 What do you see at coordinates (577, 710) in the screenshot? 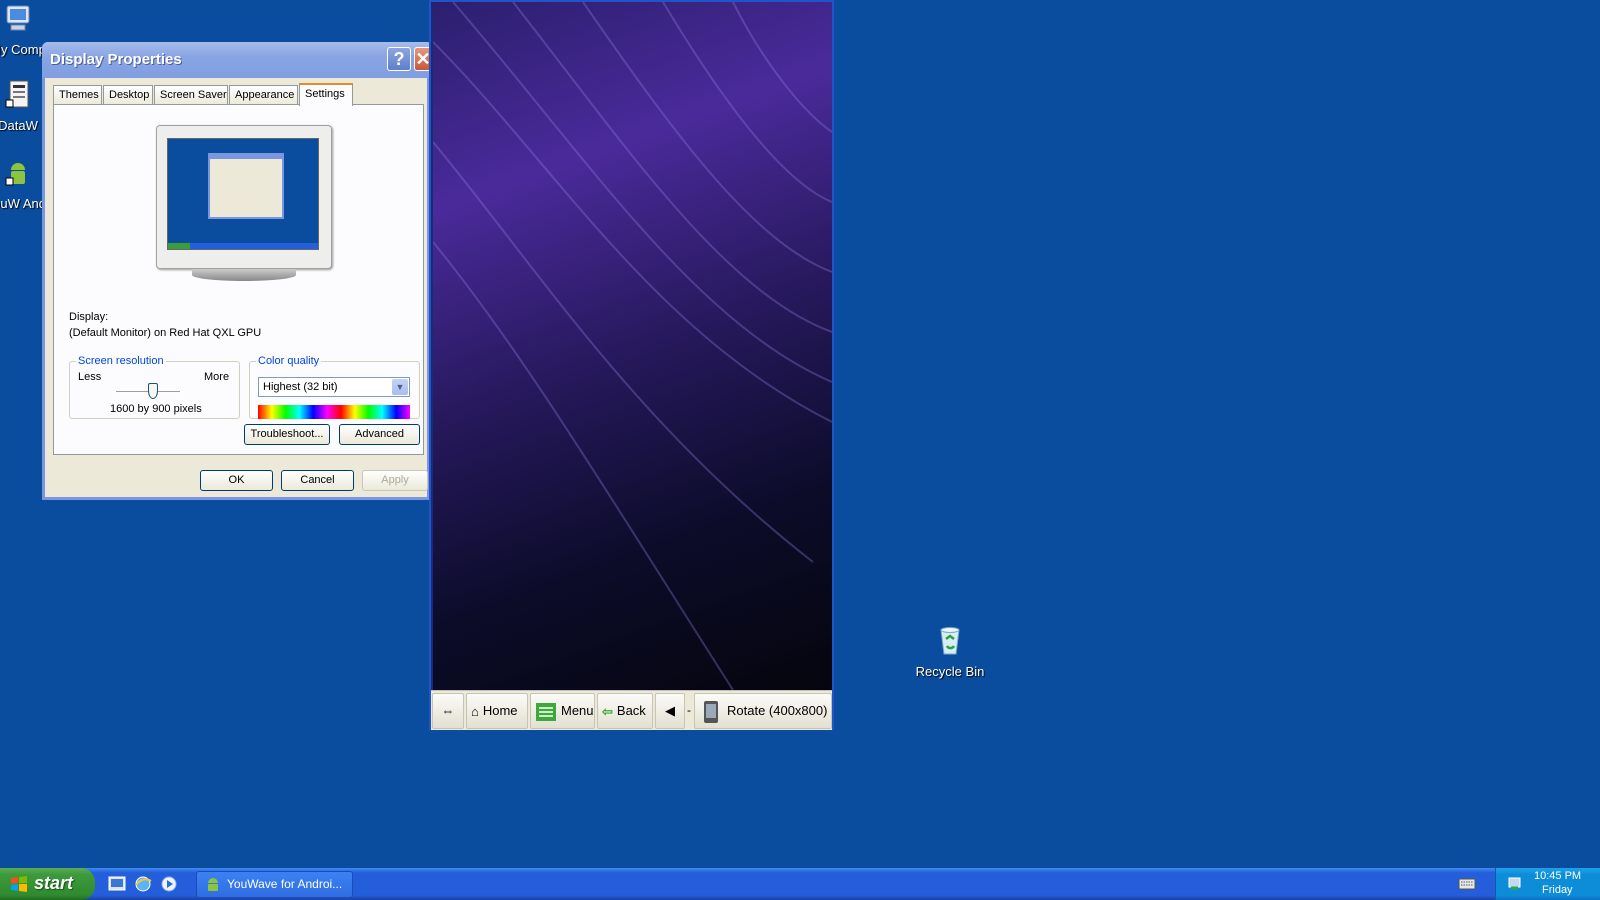
I see `menu-label: Menu` at bounding box center [577, 710].